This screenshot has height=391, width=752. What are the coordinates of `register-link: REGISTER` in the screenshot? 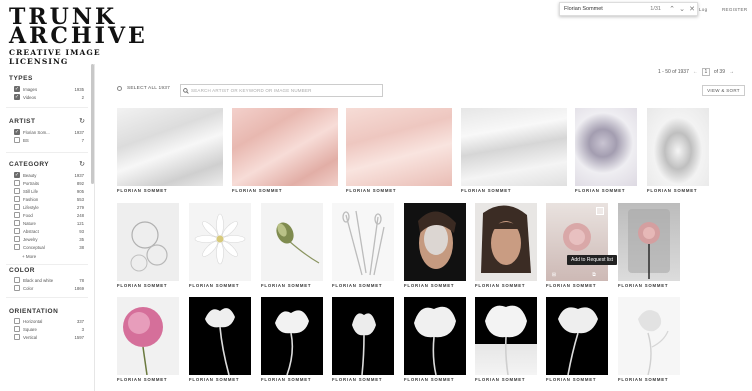 It's located at (734, 9).